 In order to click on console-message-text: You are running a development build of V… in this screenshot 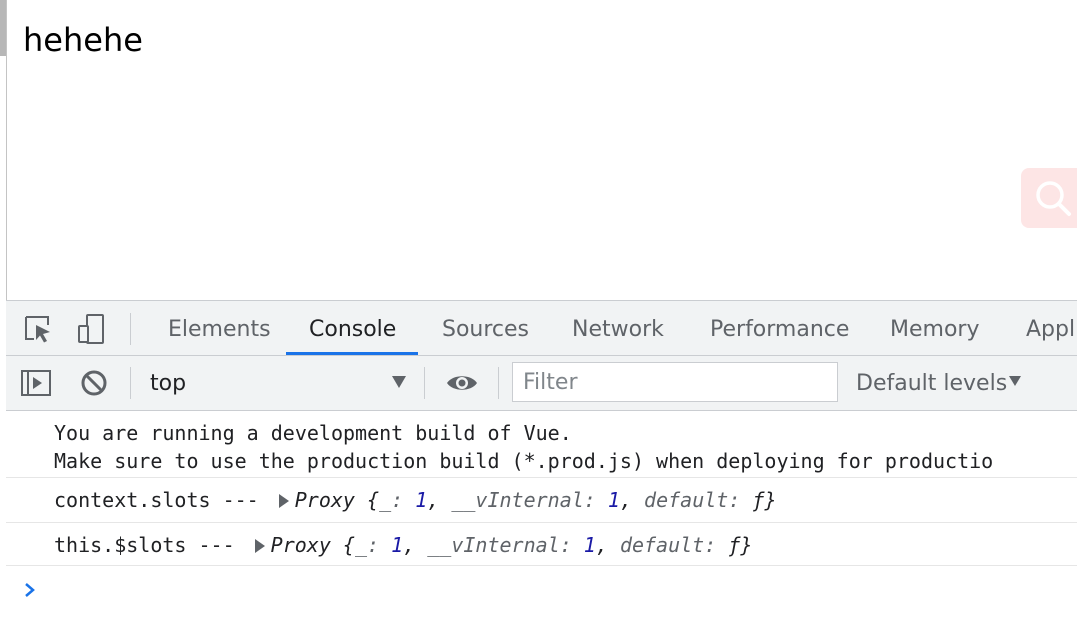, I will do `click(313, 433)`.